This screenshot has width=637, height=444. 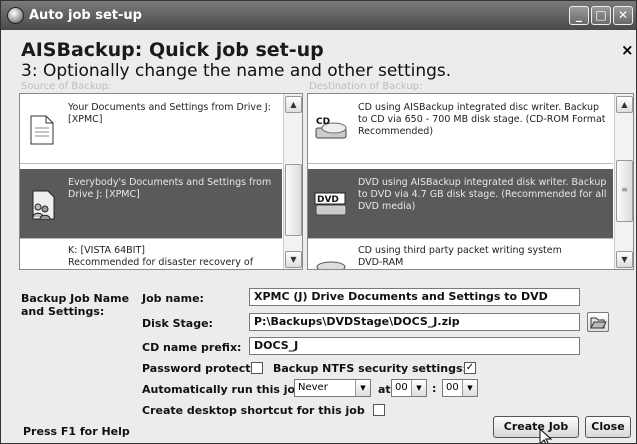 What do you see at coordinates (366, 86) in the screenshot?
I see `destination-label: Destination of Backup:` at bounding box center [366, 86].